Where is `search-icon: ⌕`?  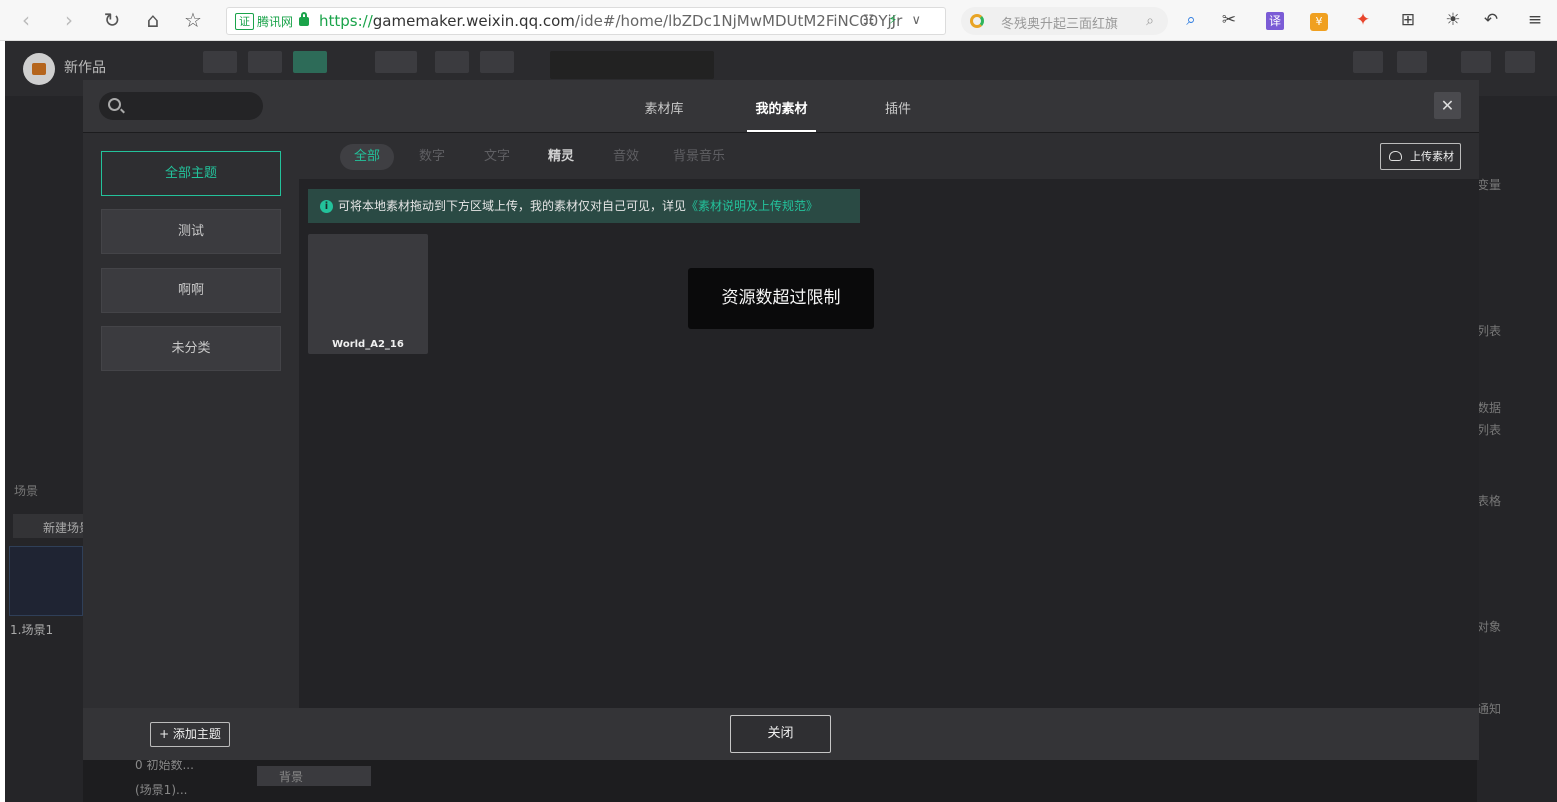
search-icon: ⌕ is located at coordinates (1150, 21).